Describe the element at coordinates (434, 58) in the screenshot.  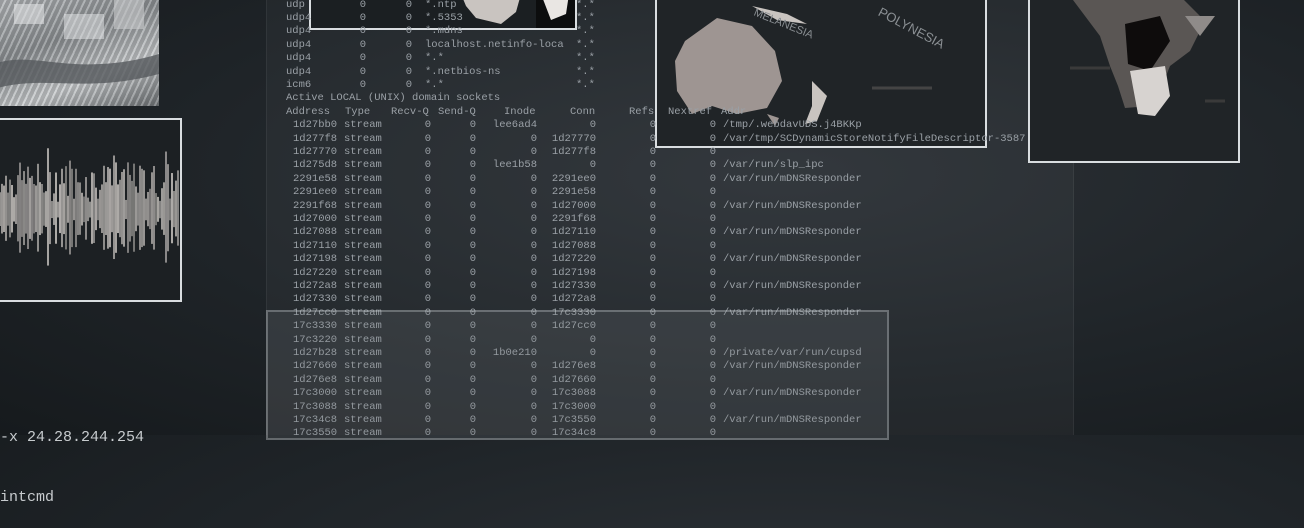
I see `local-address-cell: *.*` at that location.